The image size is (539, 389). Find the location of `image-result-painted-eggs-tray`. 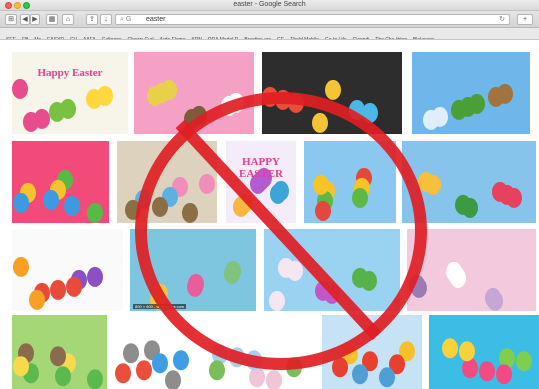

image-result-painted-eggs-tray is located at coordinates (332, 93).